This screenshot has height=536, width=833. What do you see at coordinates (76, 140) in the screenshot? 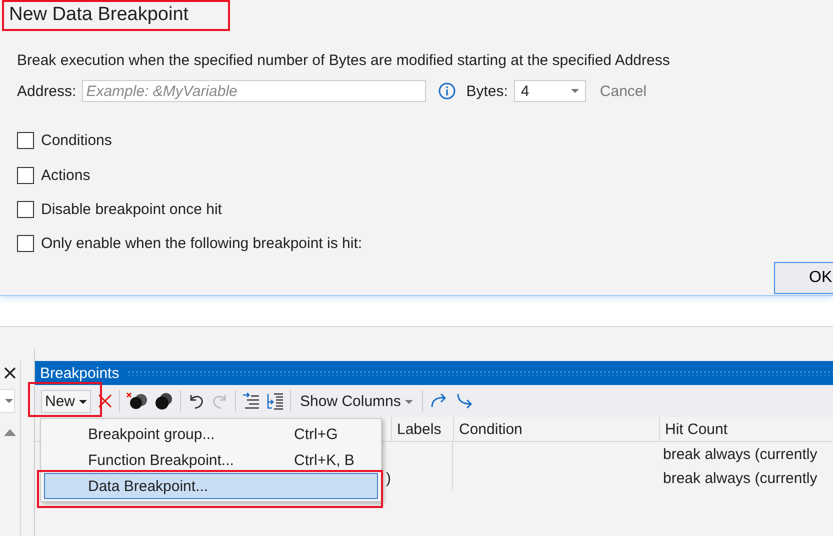
I see `checkbox-label: Conditions` at bounding box center [76, 140].